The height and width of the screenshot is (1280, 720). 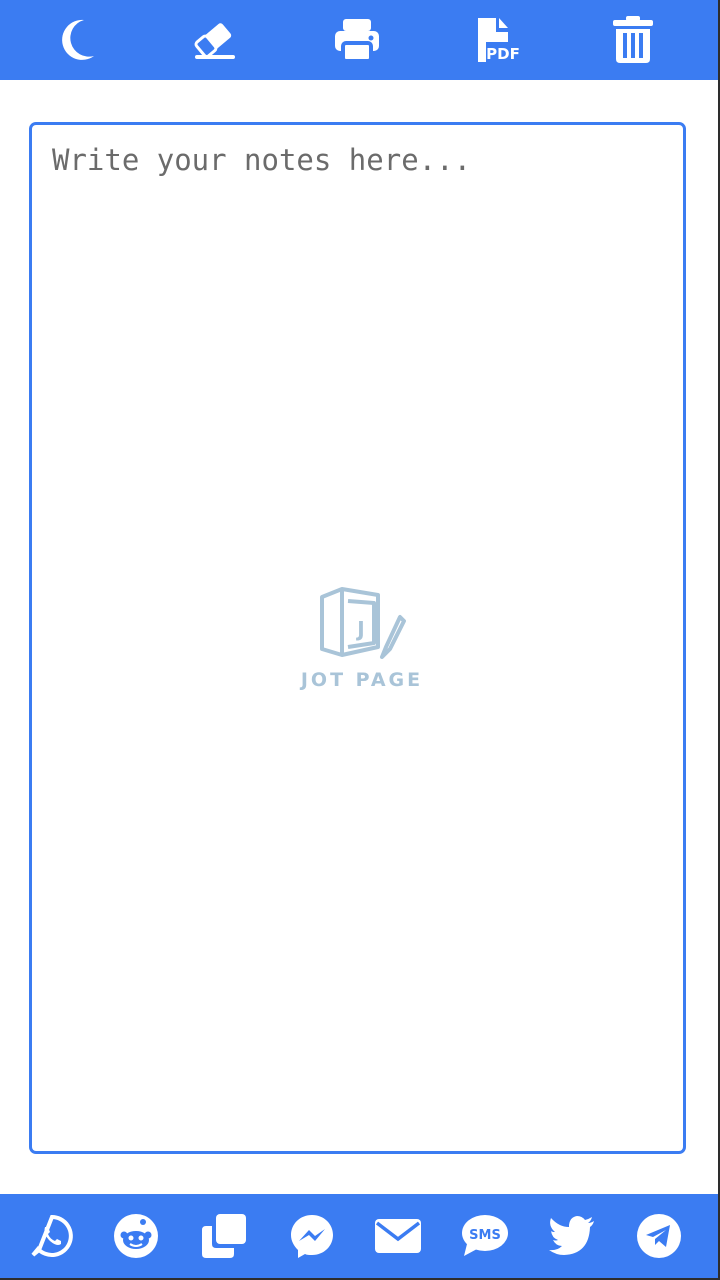 I want to click on print-icon, so click(x=357, y=41).